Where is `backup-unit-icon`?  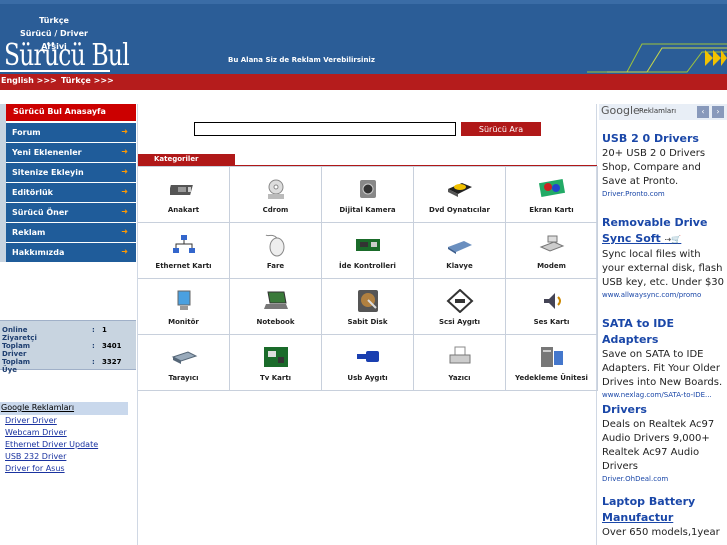
backup-unit-icon is located at coordinates (552, 357).